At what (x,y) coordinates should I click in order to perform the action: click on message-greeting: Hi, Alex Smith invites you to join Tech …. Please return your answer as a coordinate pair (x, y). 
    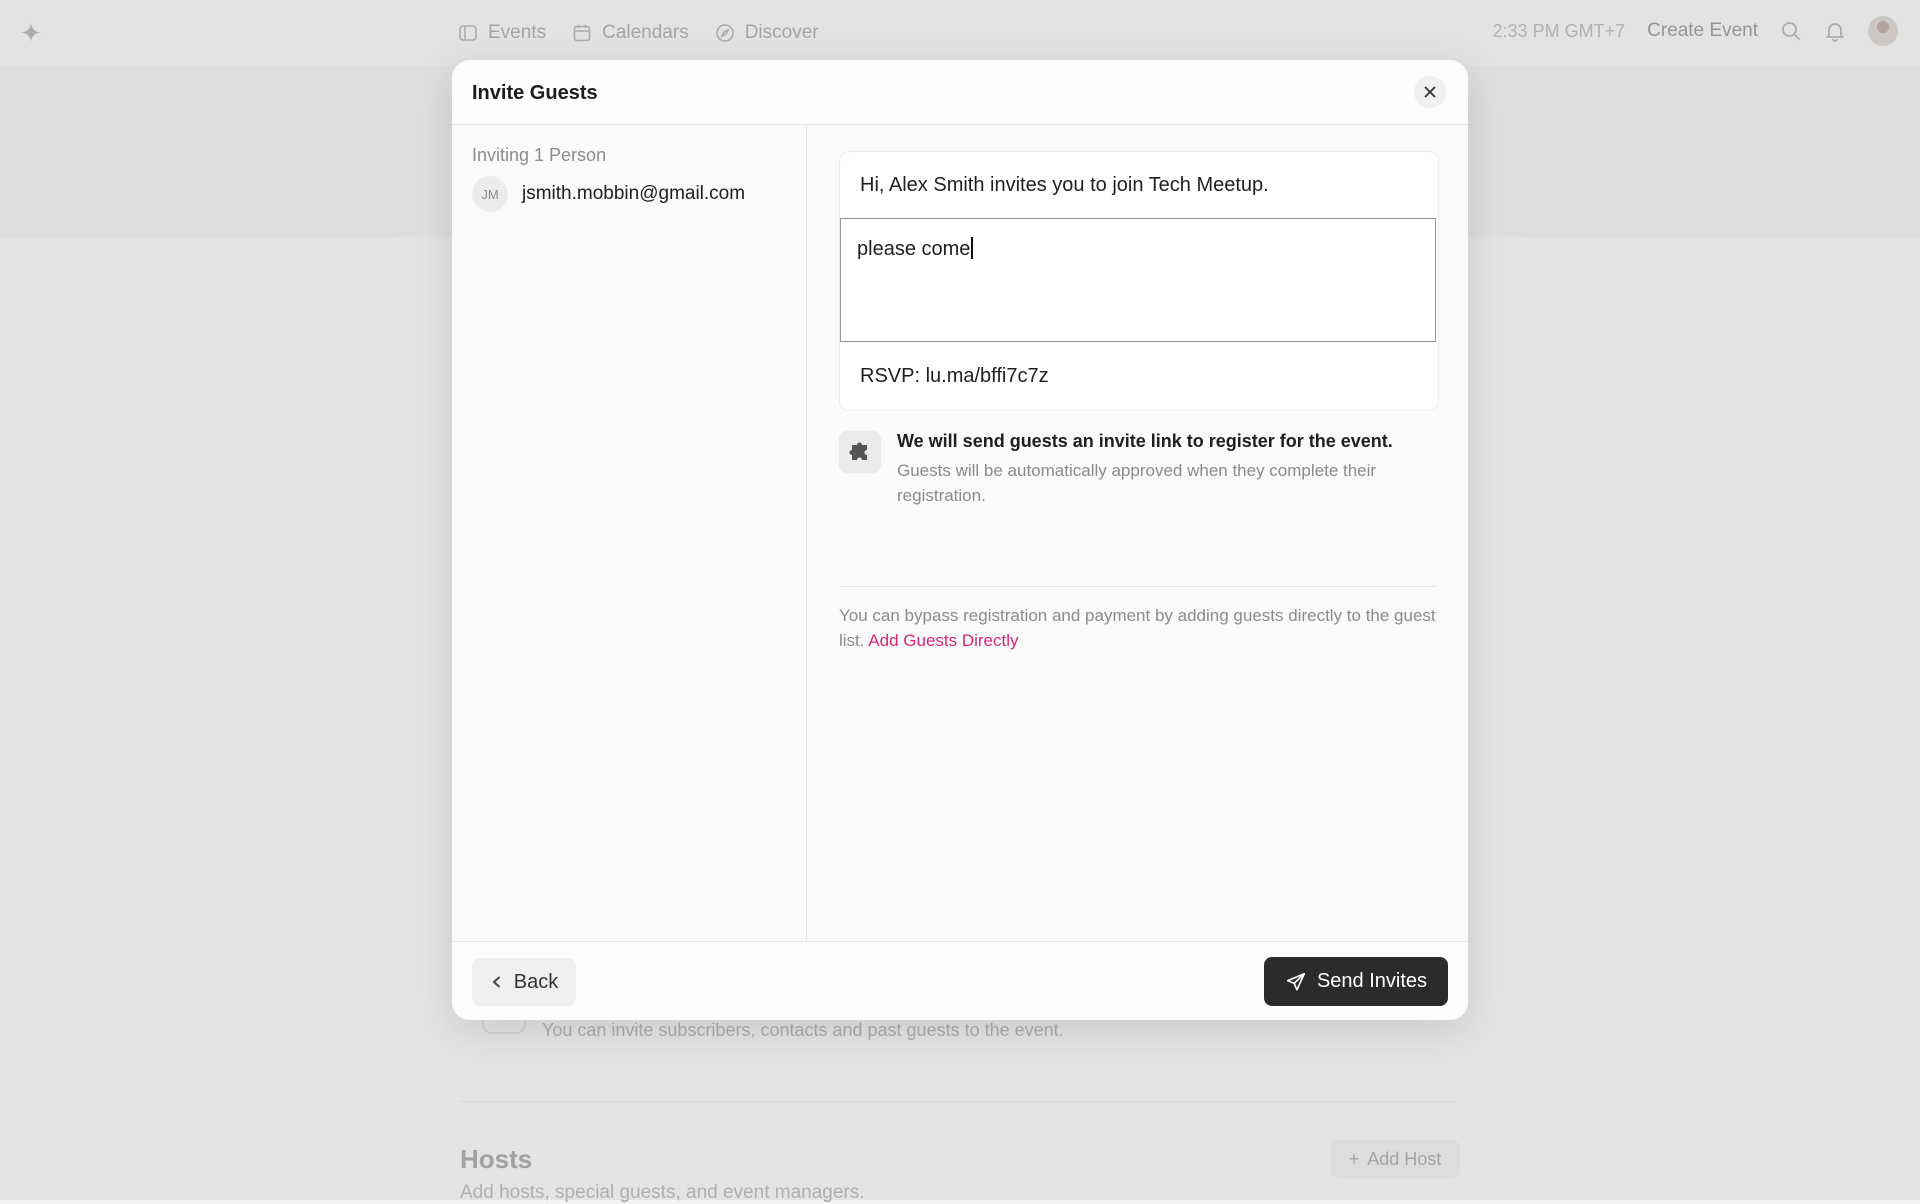
    Looking at the image, I should click on (1064, 185).